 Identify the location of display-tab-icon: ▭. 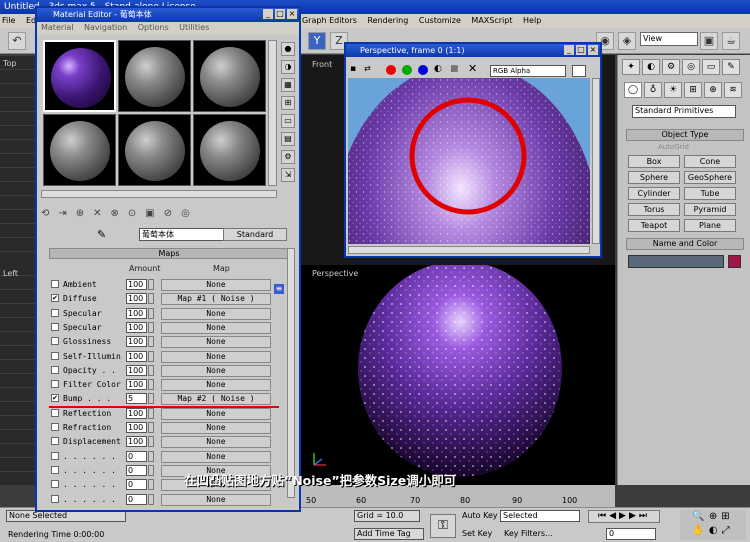
(711, 67).